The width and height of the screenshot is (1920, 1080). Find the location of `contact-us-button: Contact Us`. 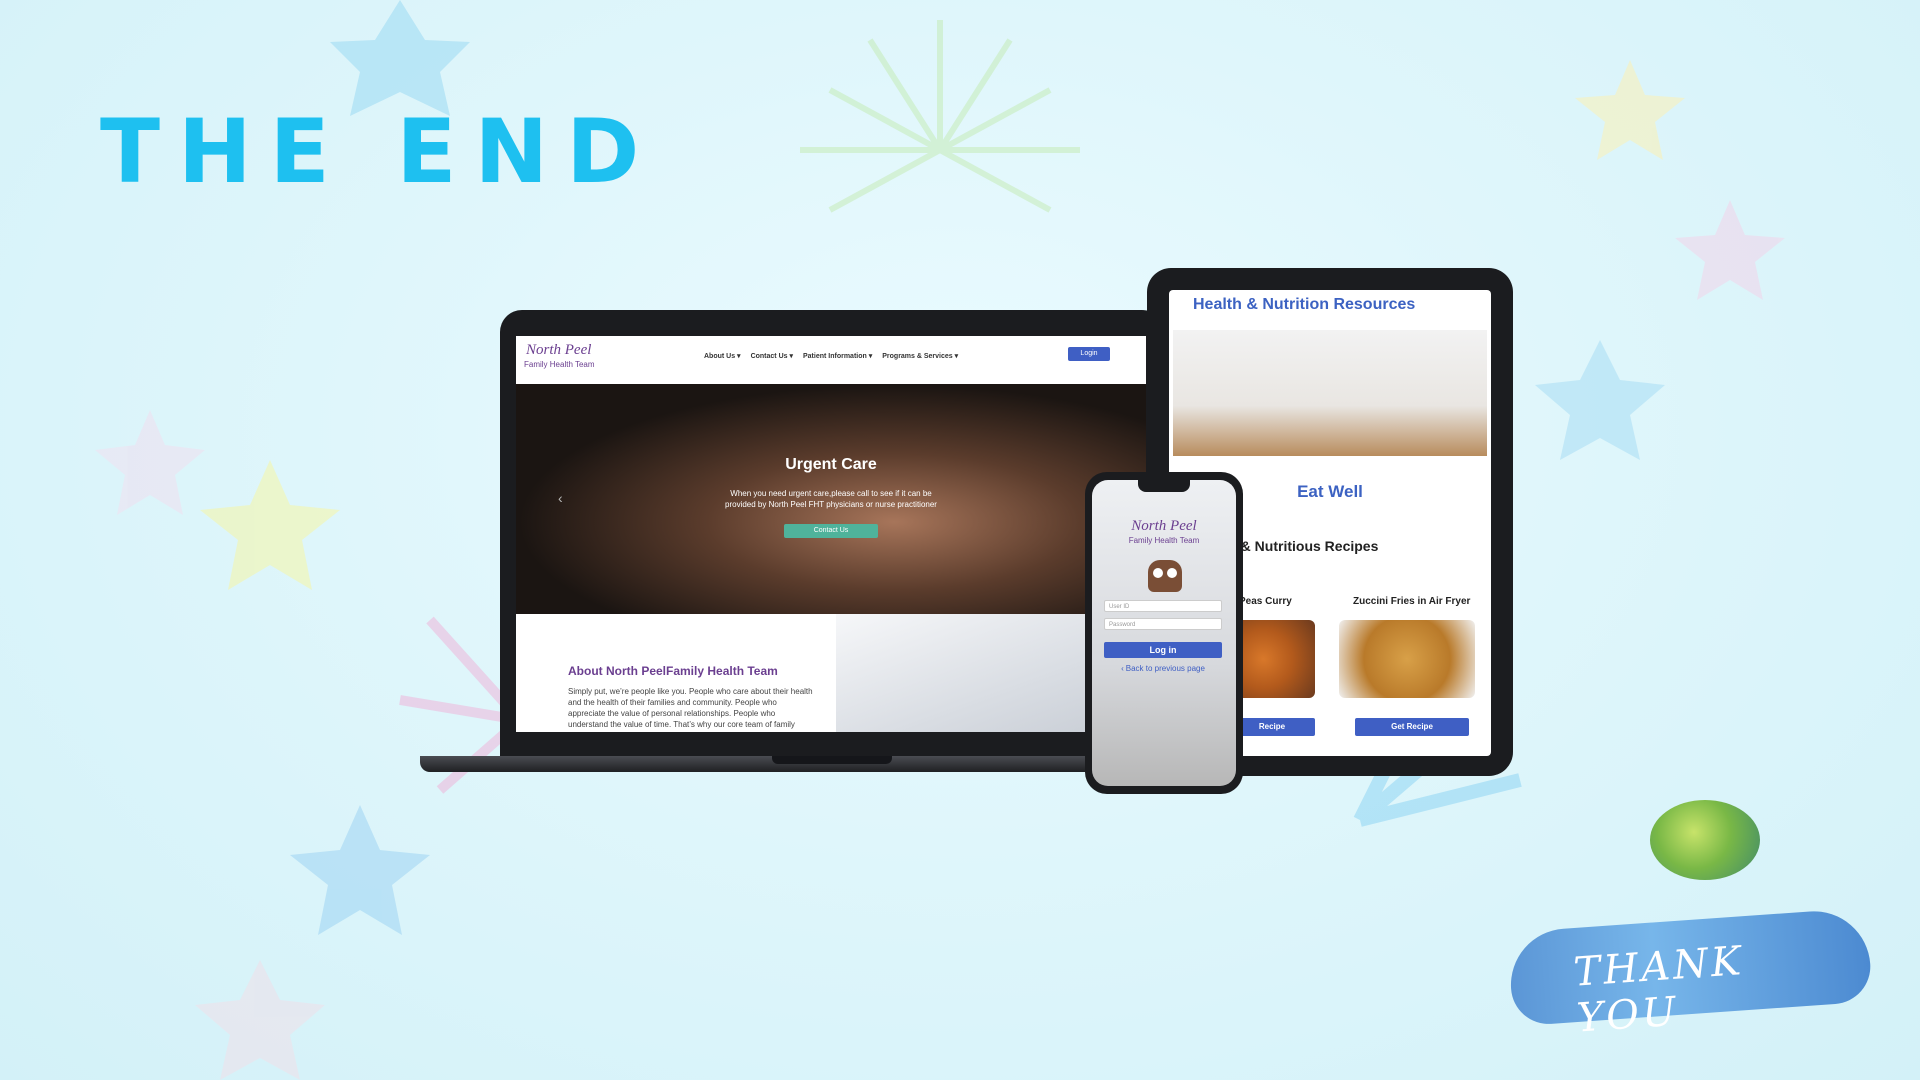

contact-us-button: Contact Us is located at coordinates (831, 531).